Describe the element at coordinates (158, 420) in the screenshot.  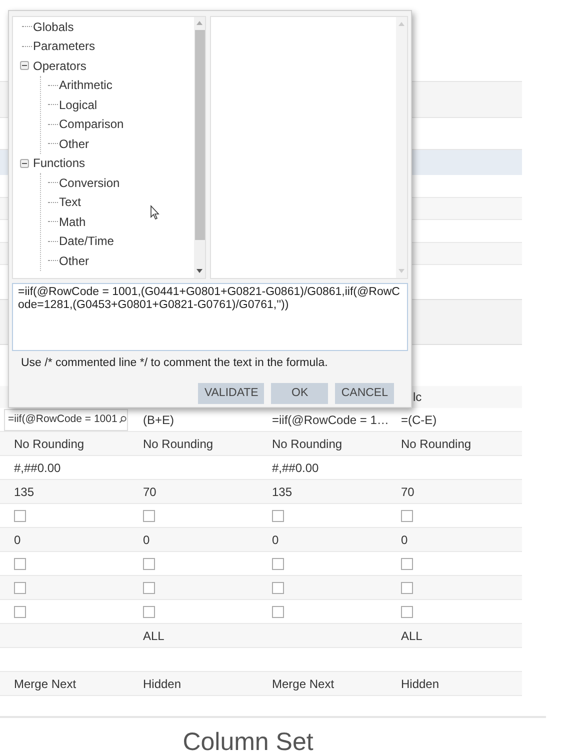
I see `table-cell-text: (B+E)` at that location.